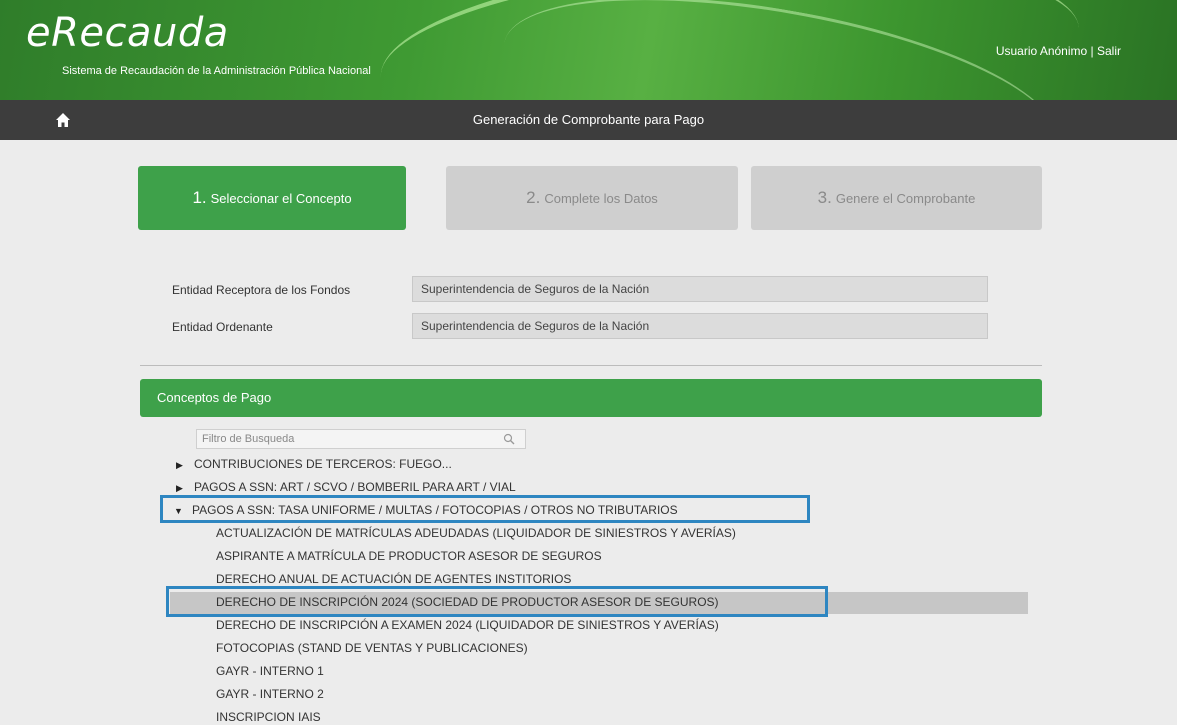  What do you see at coordinates (509, 439) in the screenshot?
I see `search-icon` at bounding box center [509, 439].